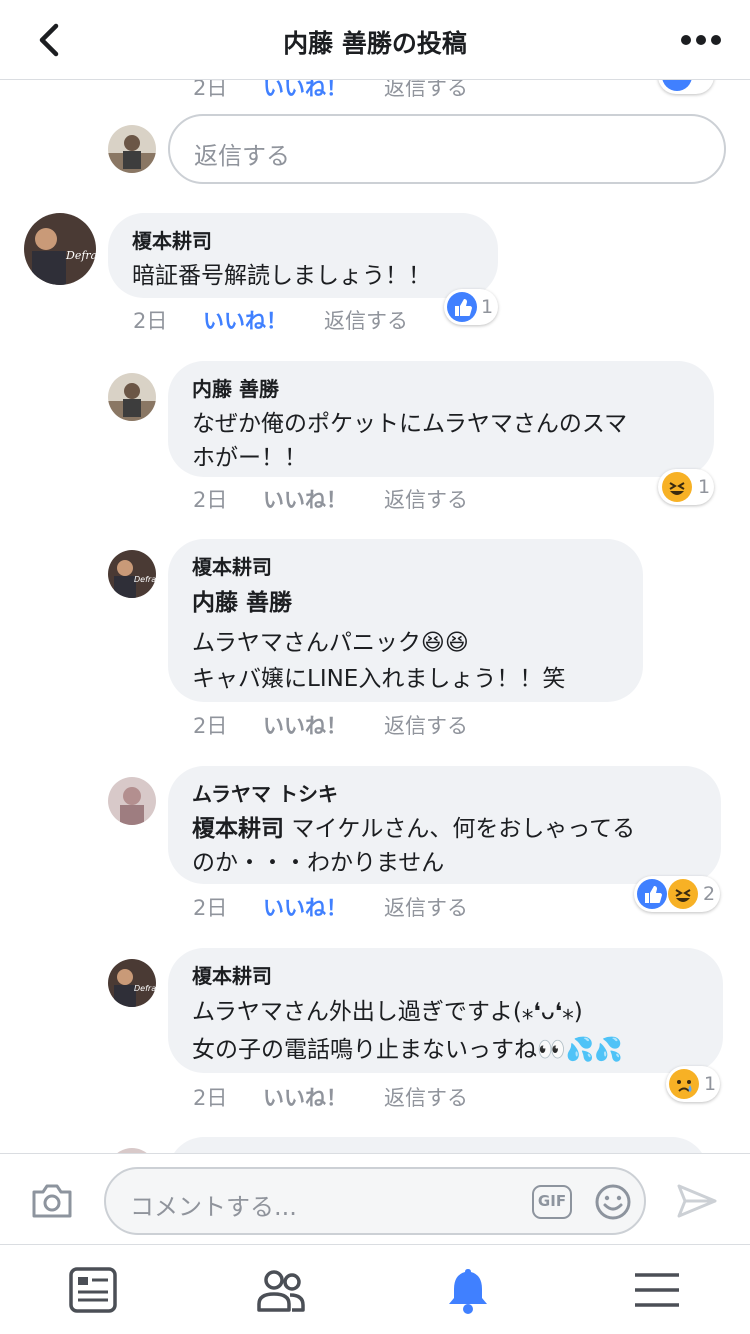 This screenshot has width=750, height=1334. Describe the element at coordinates (281, 276) in the screenshot. I see `comment-text: 暗証番号解読しましょう！！` at that location.